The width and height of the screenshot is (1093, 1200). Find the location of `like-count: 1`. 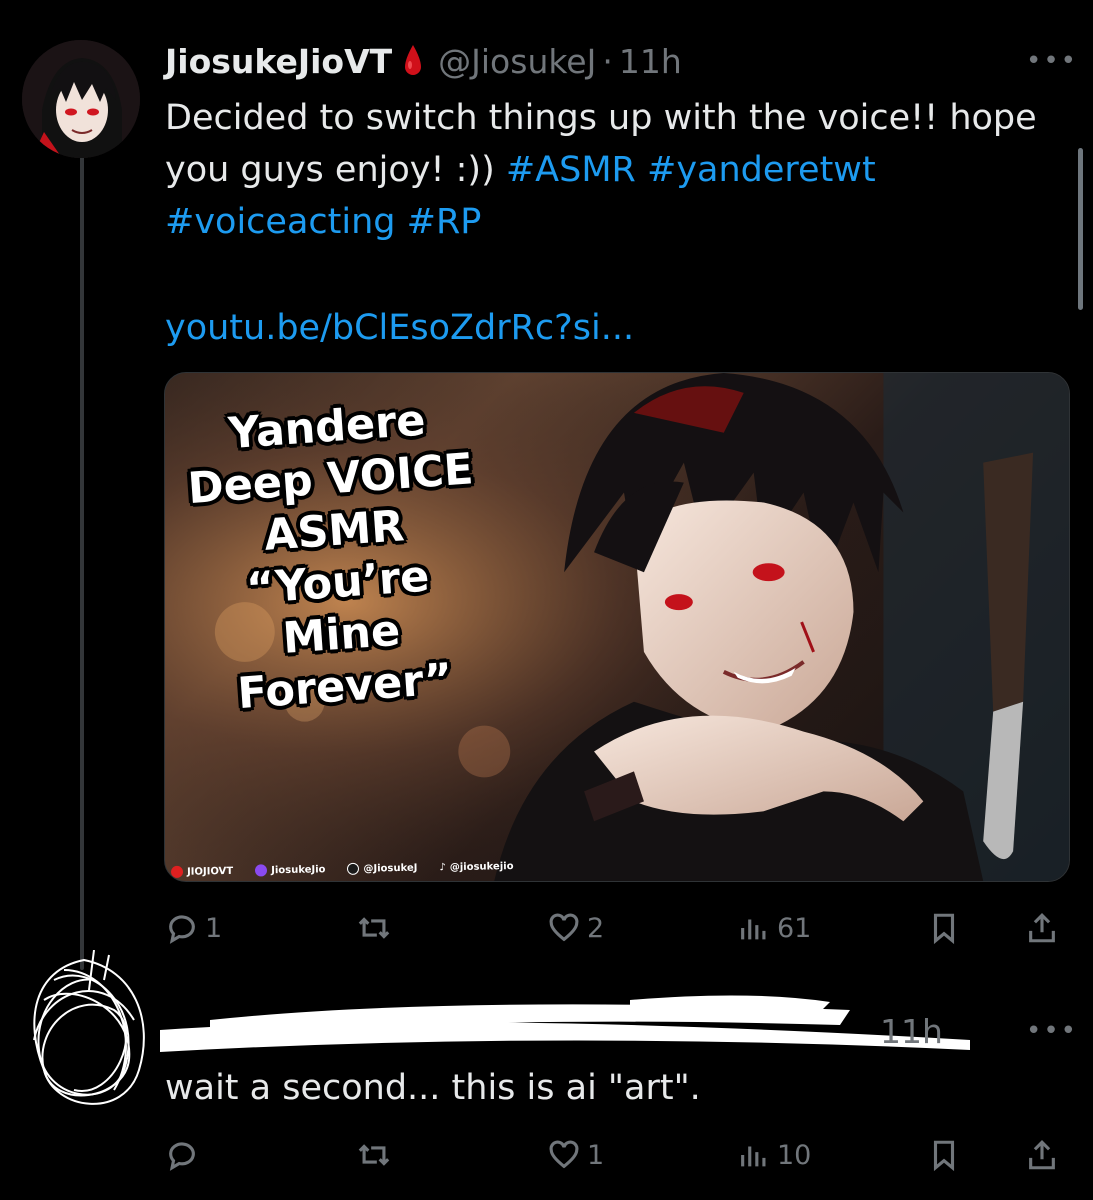

like-count: 1 is located at coordinates (596, 1155).